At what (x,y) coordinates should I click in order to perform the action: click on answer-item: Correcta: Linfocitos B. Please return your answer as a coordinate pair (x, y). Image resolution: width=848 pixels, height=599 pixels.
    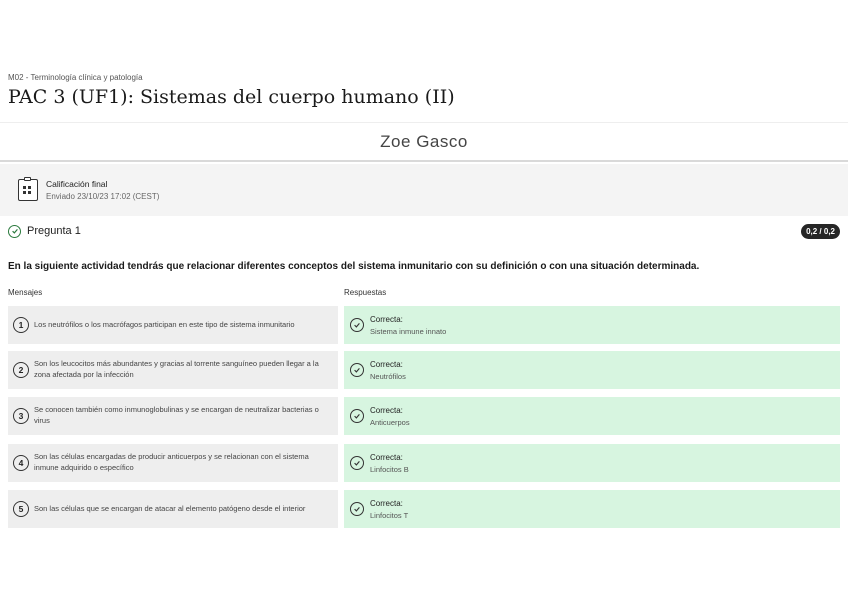
    Looking at the image, I should click on (592, 463).